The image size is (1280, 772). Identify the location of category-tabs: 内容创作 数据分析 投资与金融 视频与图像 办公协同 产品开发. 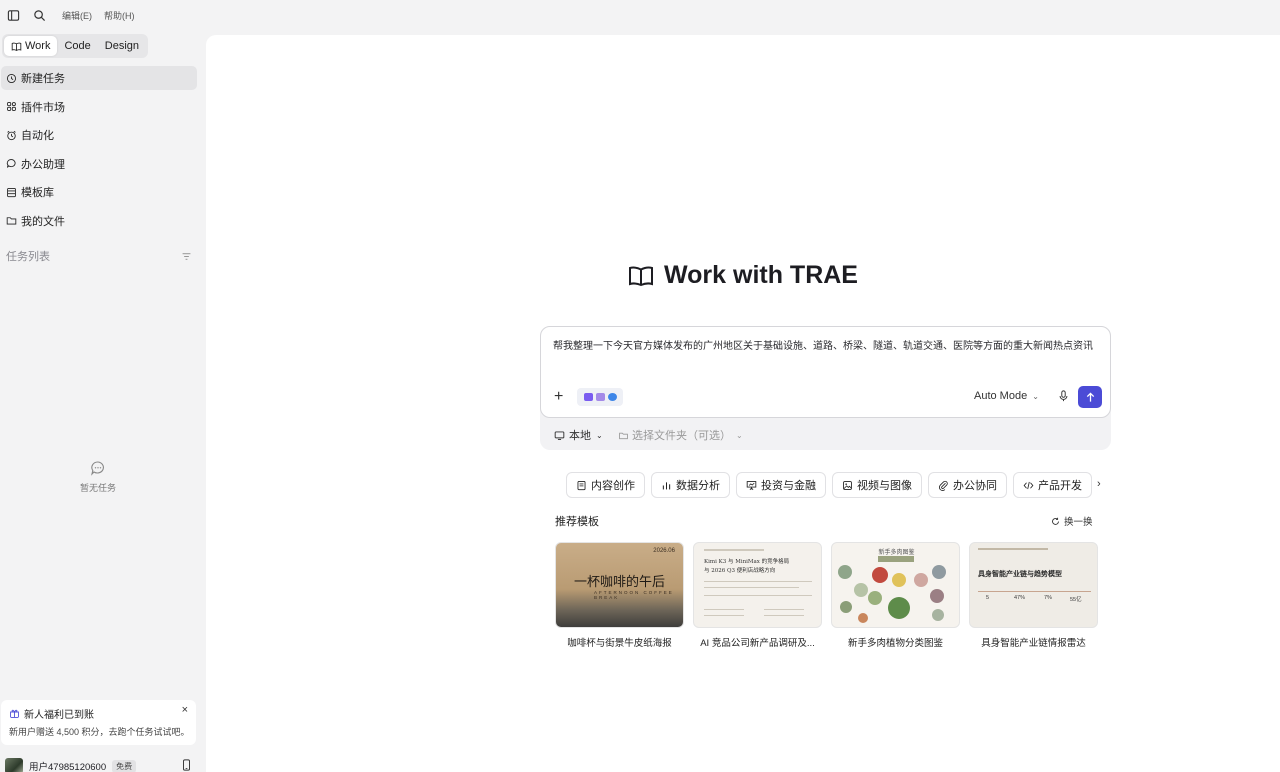
(829, 485).